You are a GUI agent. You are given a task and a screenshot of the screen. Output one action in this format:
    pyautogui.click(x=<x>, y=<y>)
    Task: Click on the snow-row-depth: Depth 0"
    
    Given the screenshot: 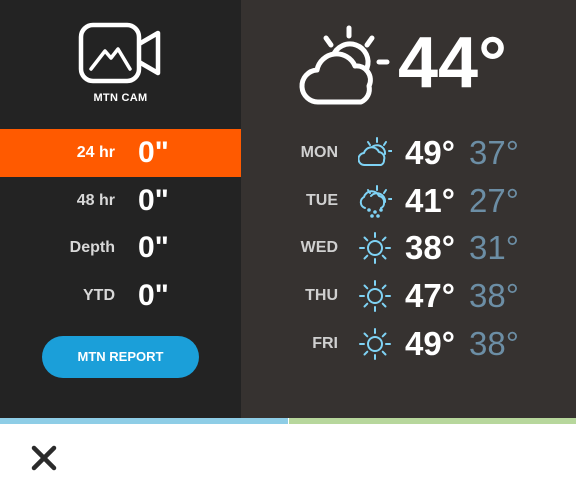 What is the action you would take?
    pyautogui.click(x=120, y=248)
    